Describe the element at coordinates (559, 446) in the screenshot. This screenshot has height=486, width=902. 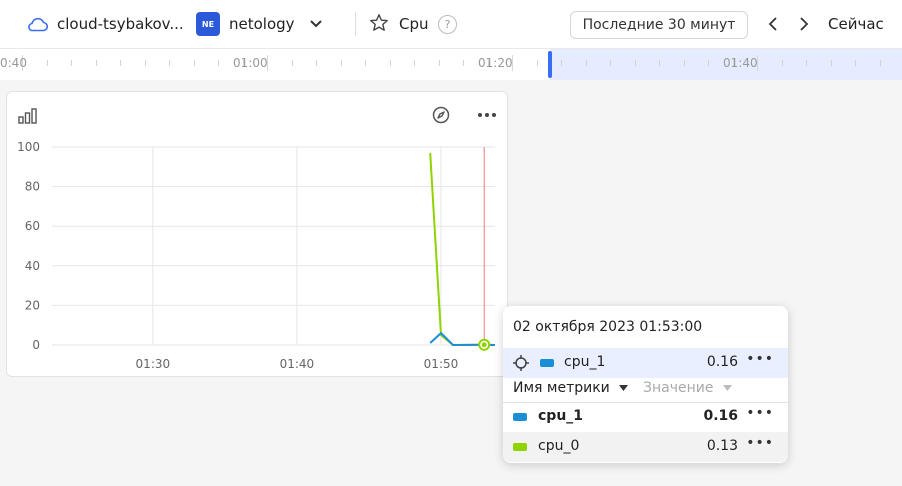
I see `series-name: cpu_0` at that location.